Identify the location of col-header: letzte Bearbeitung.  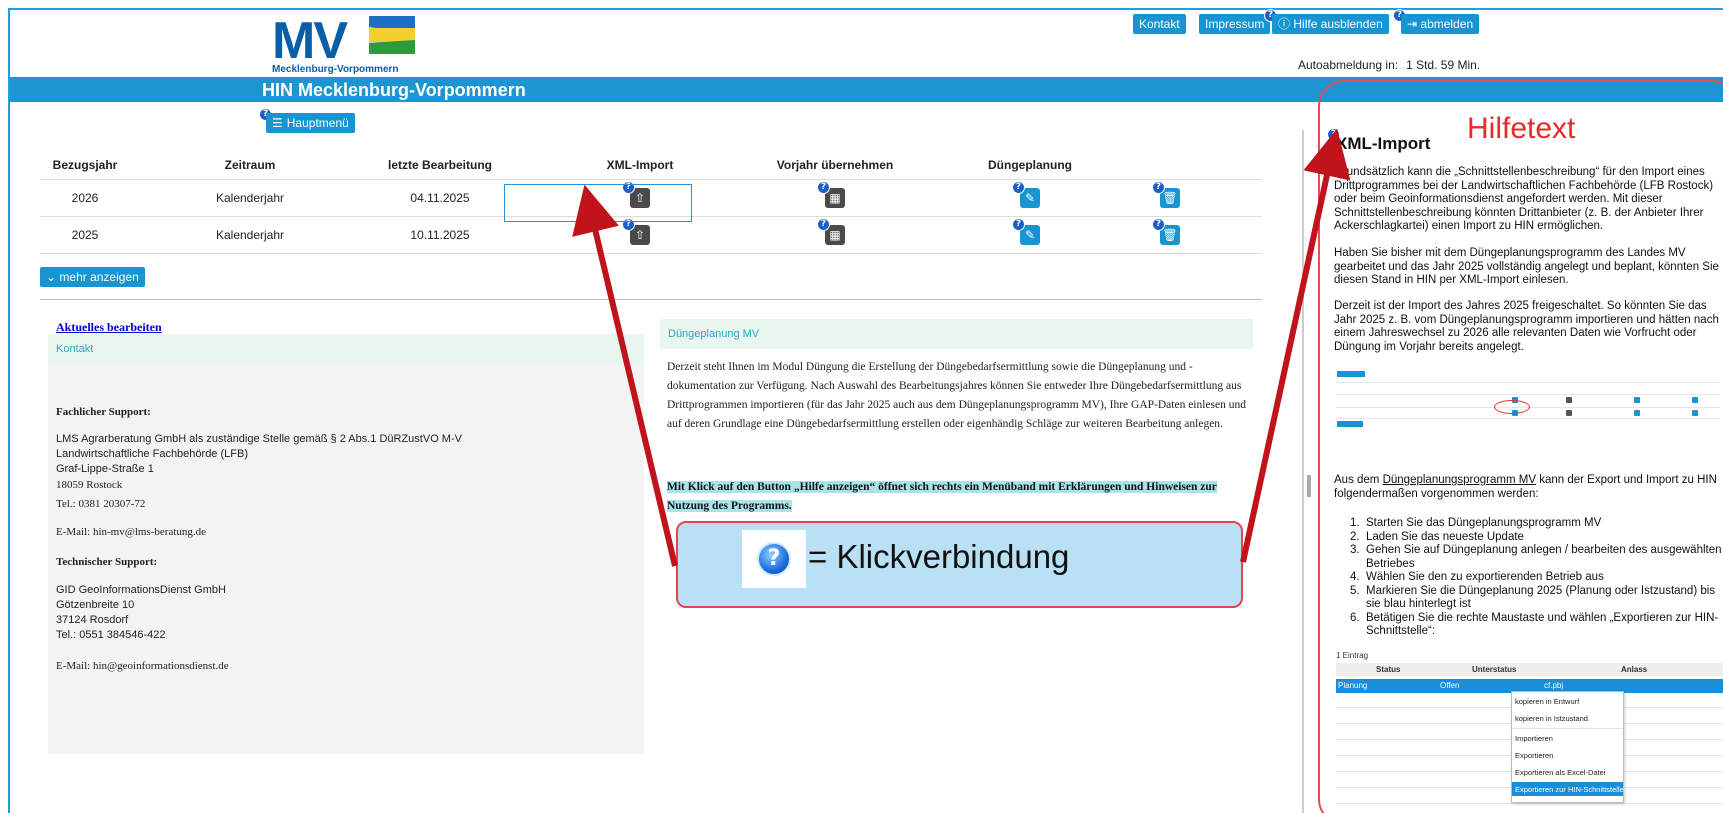
(439, 164).